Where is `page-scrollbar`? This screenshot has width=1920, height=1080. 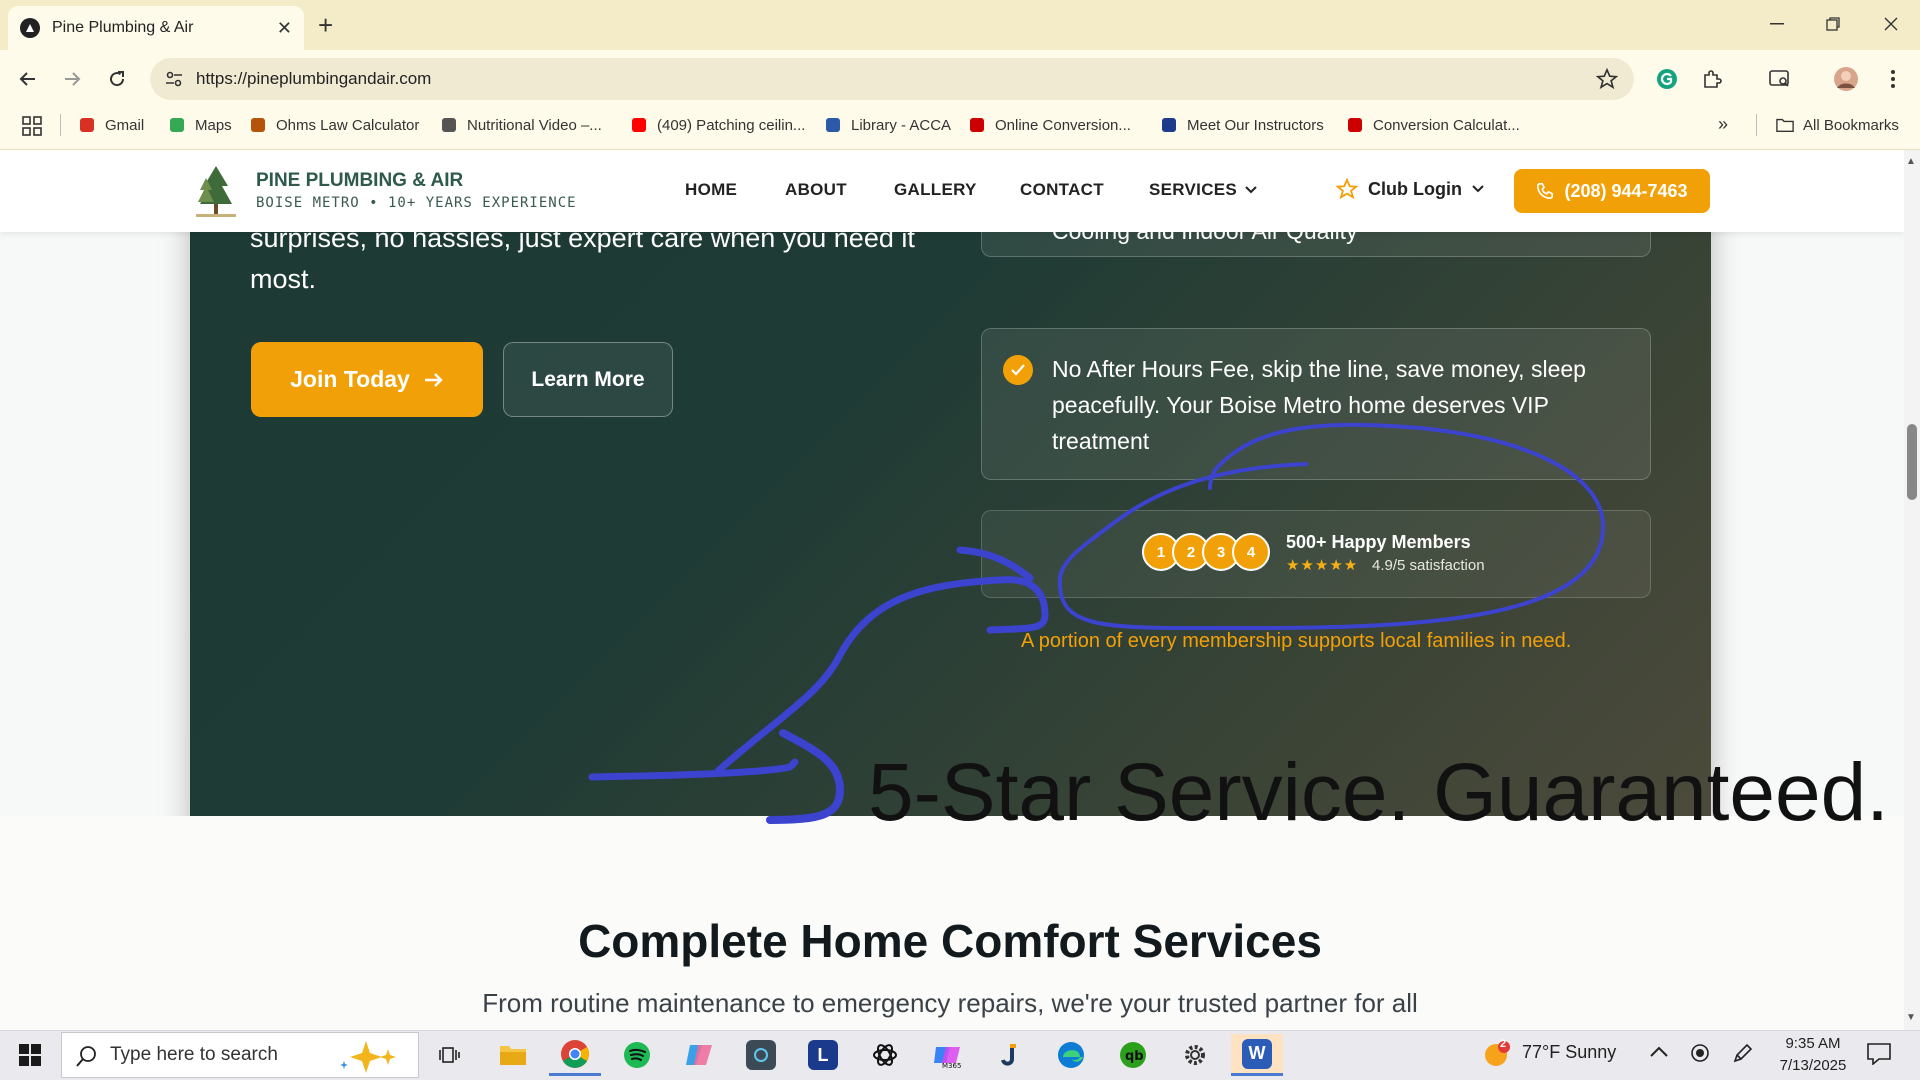 page-scrollbar is located at coordinates (1912, 590).